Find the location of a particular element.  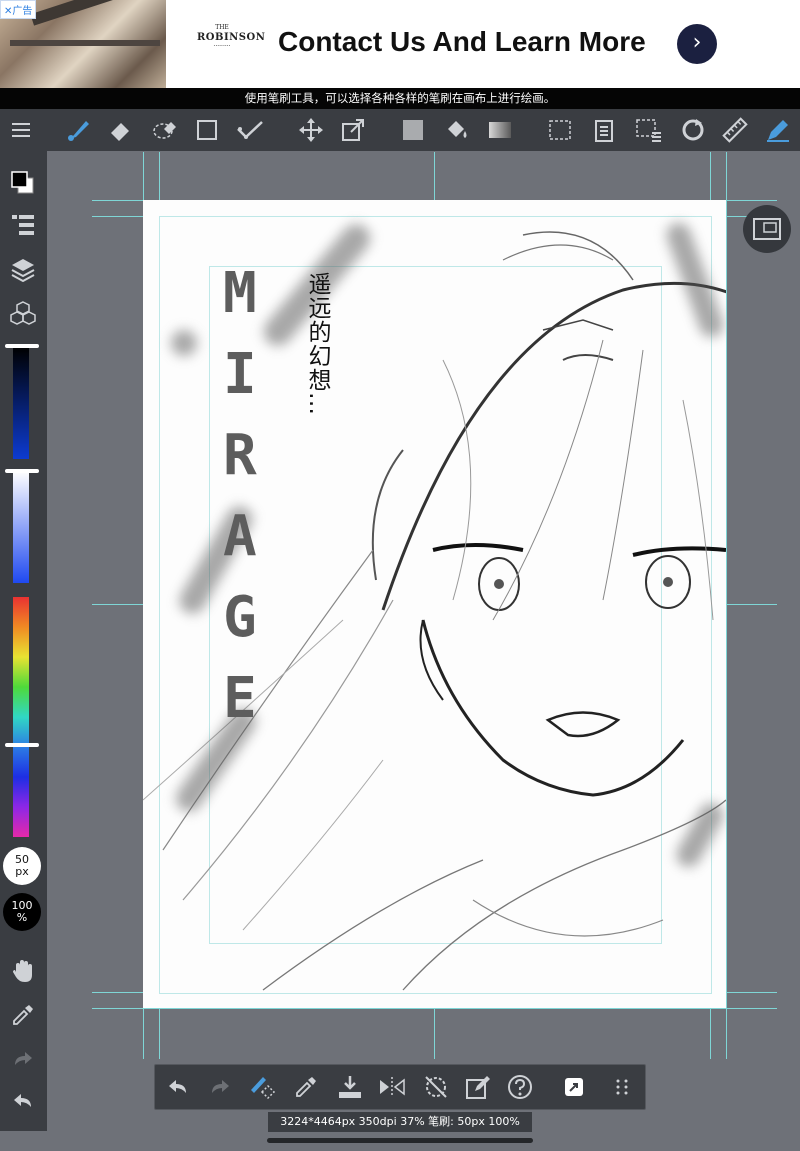

status-bar: 3224*4464px 350dpi 37% 笔刷: 50px 100% is located at coordinates (400, 1122).